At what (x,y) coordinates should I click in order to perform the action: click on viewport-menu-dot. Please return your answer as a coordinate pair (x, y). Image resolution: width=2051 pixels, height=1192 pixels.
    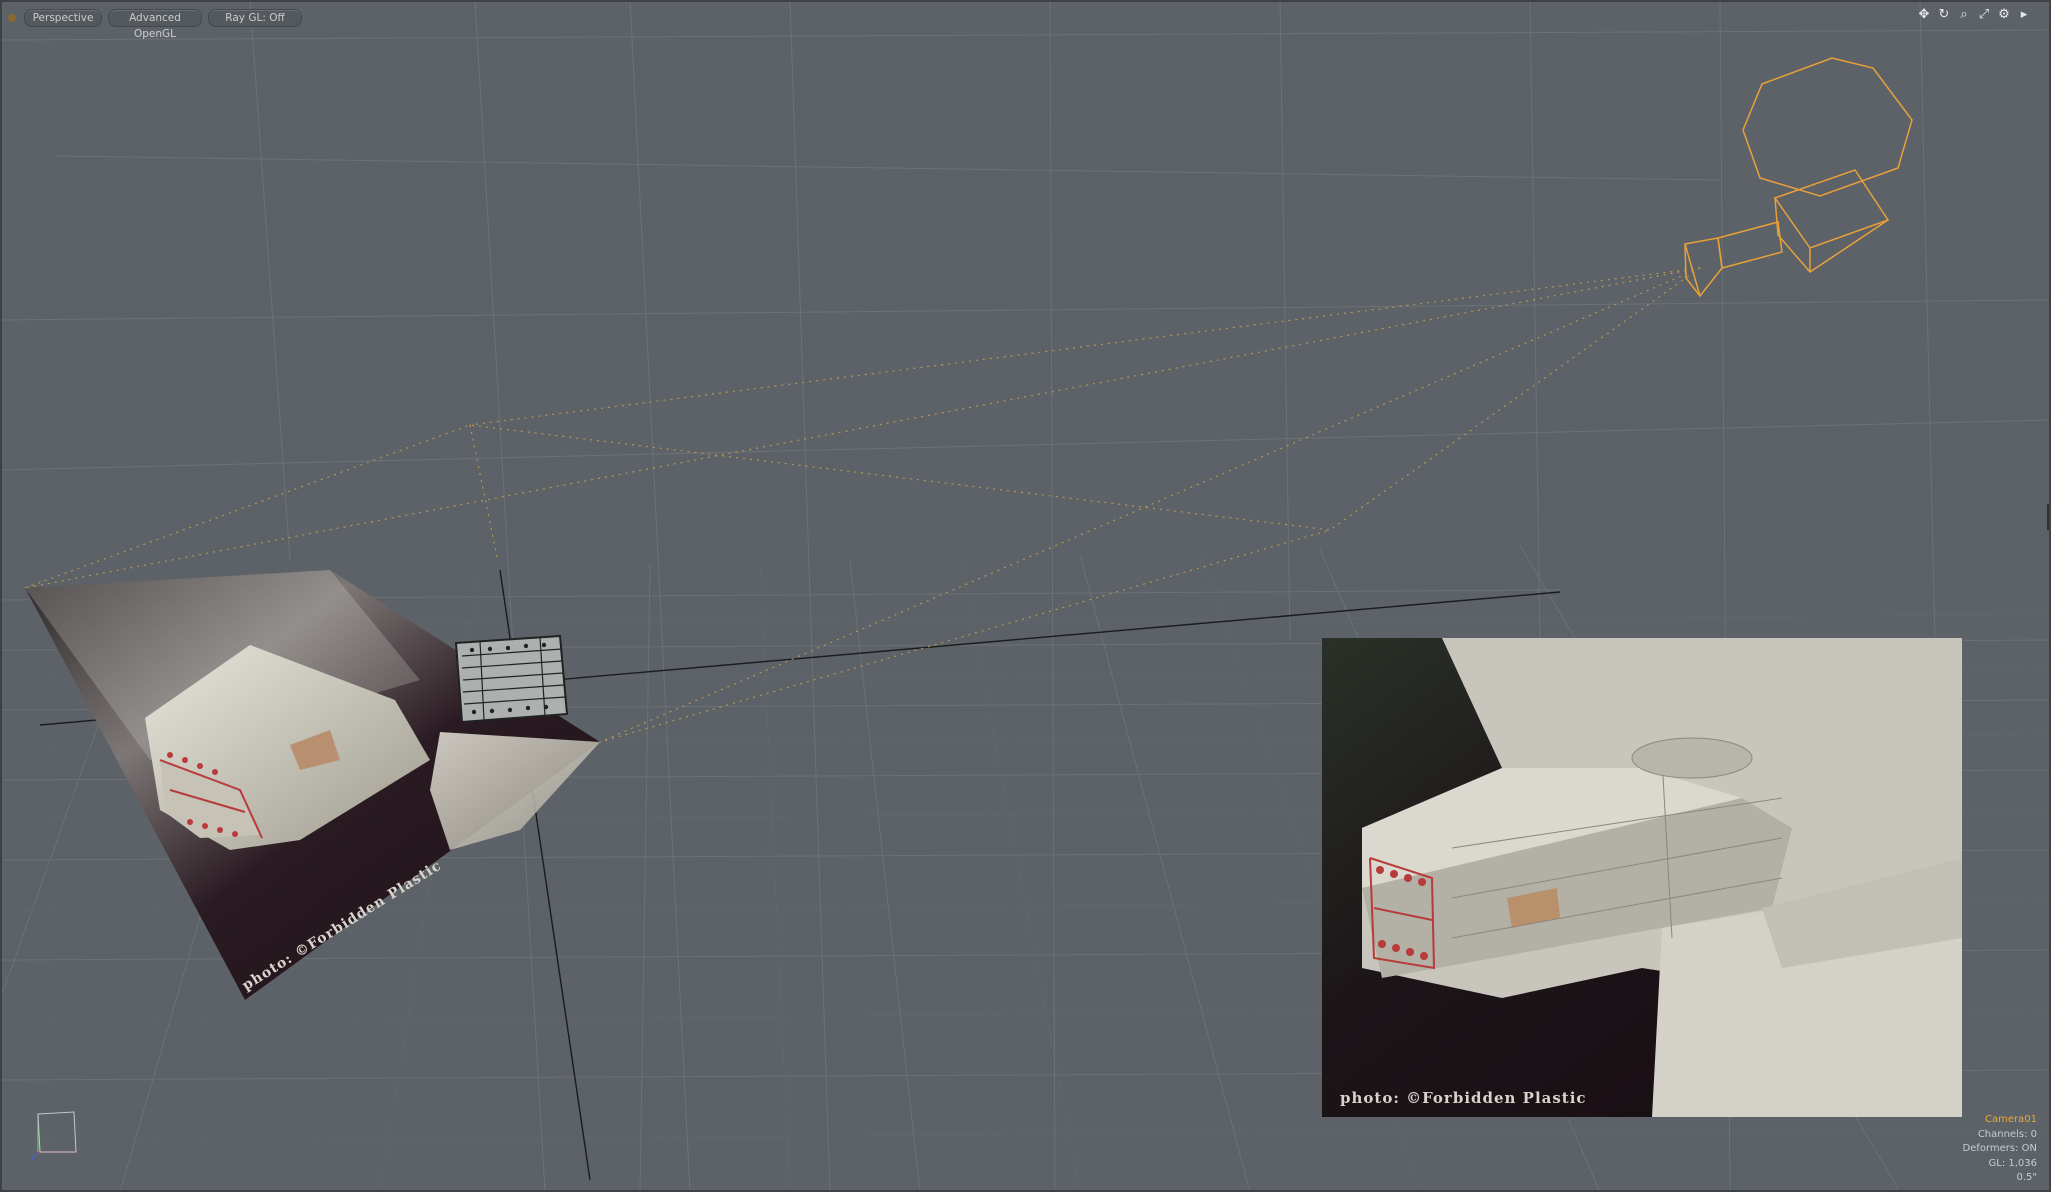
    Looking at the image, I should click on (12, 18).